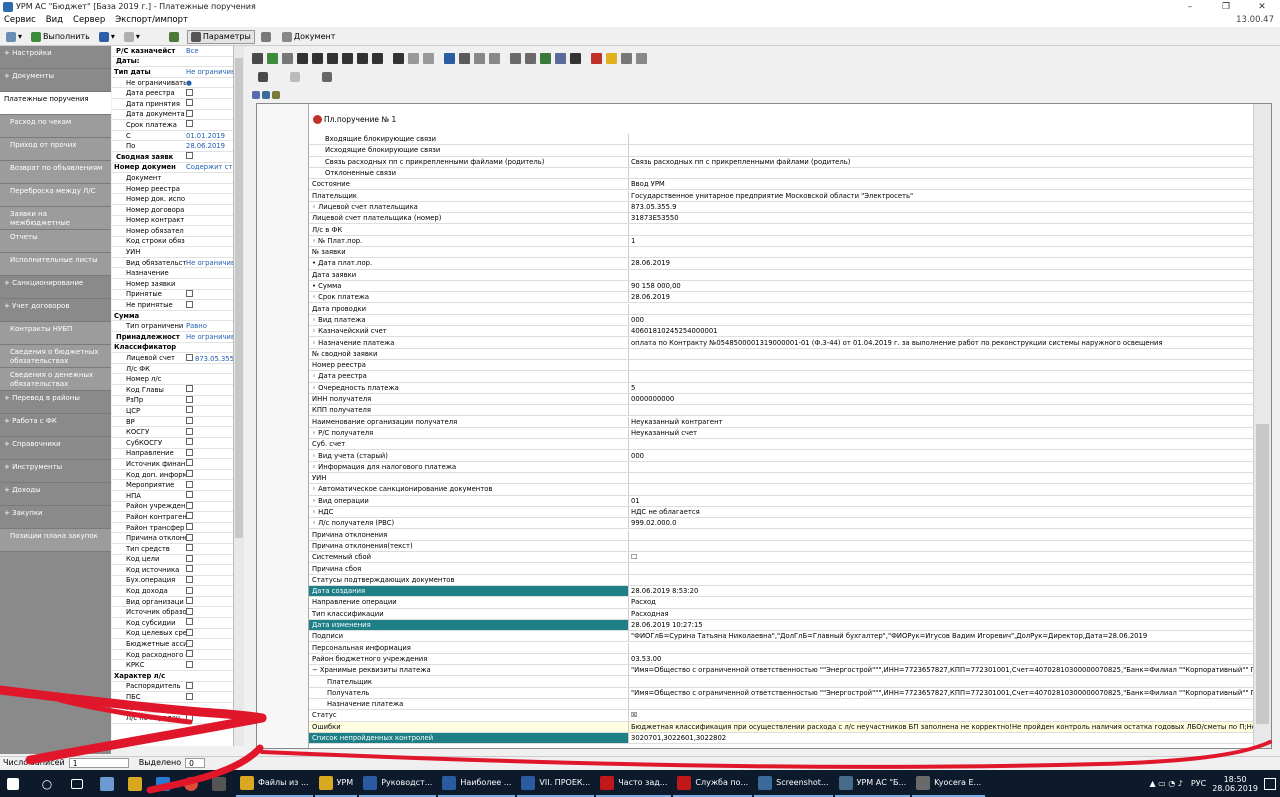 The width and height of the screenshot is (1280, 797). I want to click on filter-row: Л/с по передач, so click(172, 718).